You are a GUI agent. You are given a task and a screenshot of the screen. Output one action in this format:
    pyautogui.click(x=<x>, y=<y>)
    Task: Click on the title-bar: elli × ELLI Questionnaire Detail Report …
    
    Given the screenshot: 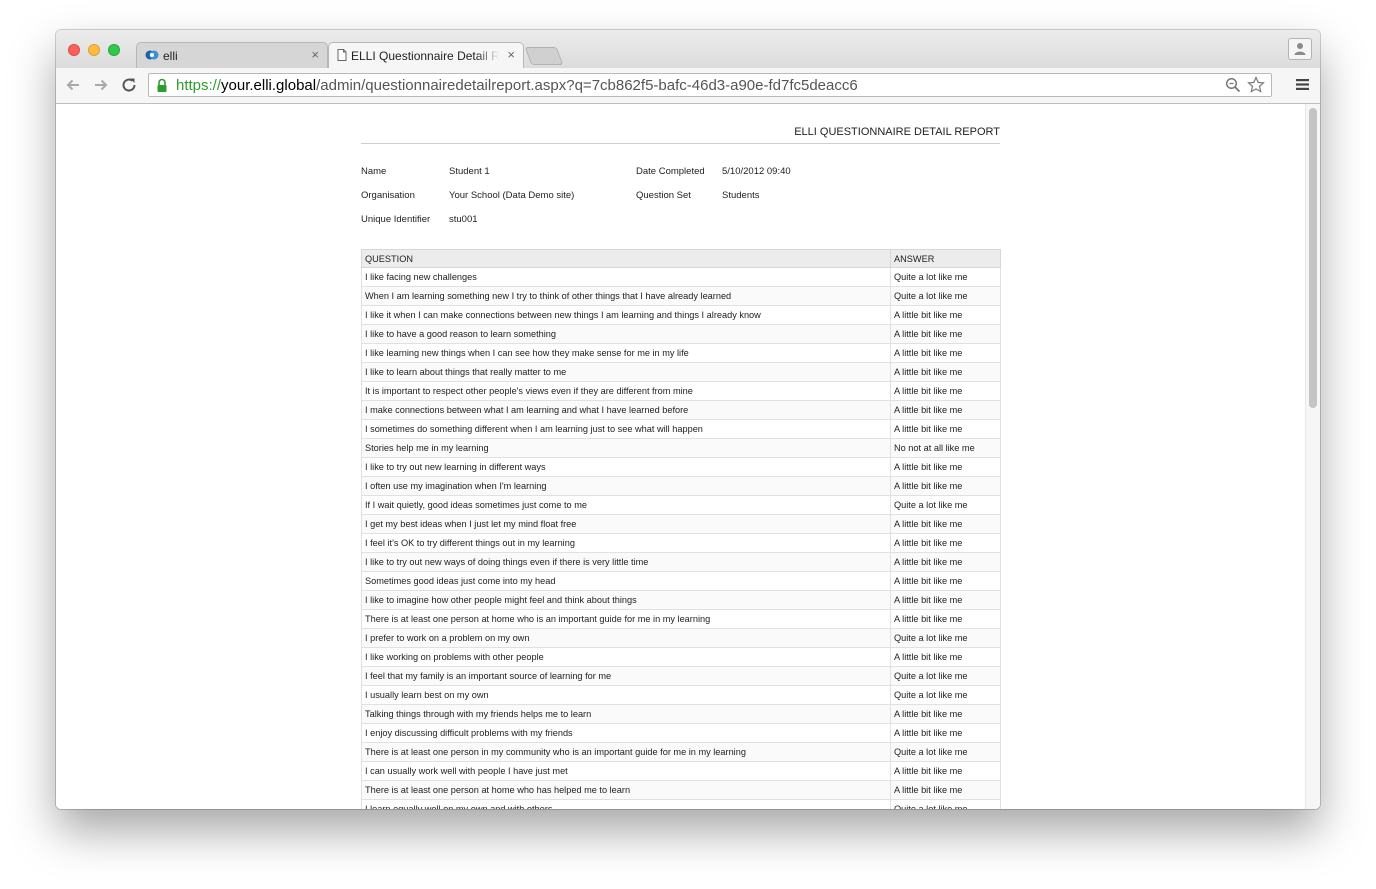 What is the action you would take?
    pyautogui.click(x=688, y=49)
    